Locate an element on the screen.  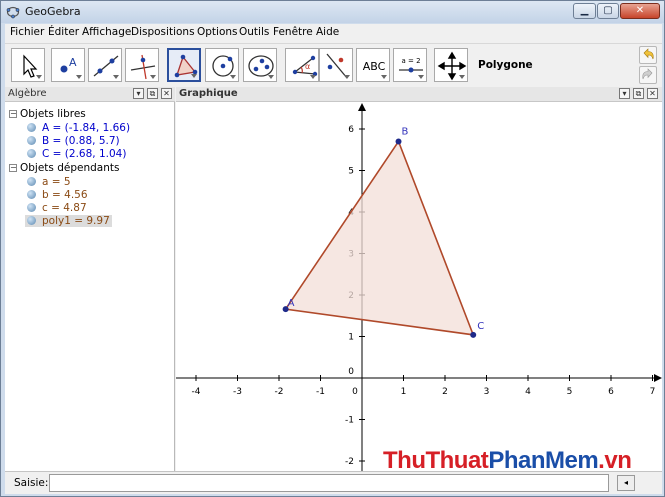
dependent-objects-group: − Objets dépendants is located at coordinates (64, 168).